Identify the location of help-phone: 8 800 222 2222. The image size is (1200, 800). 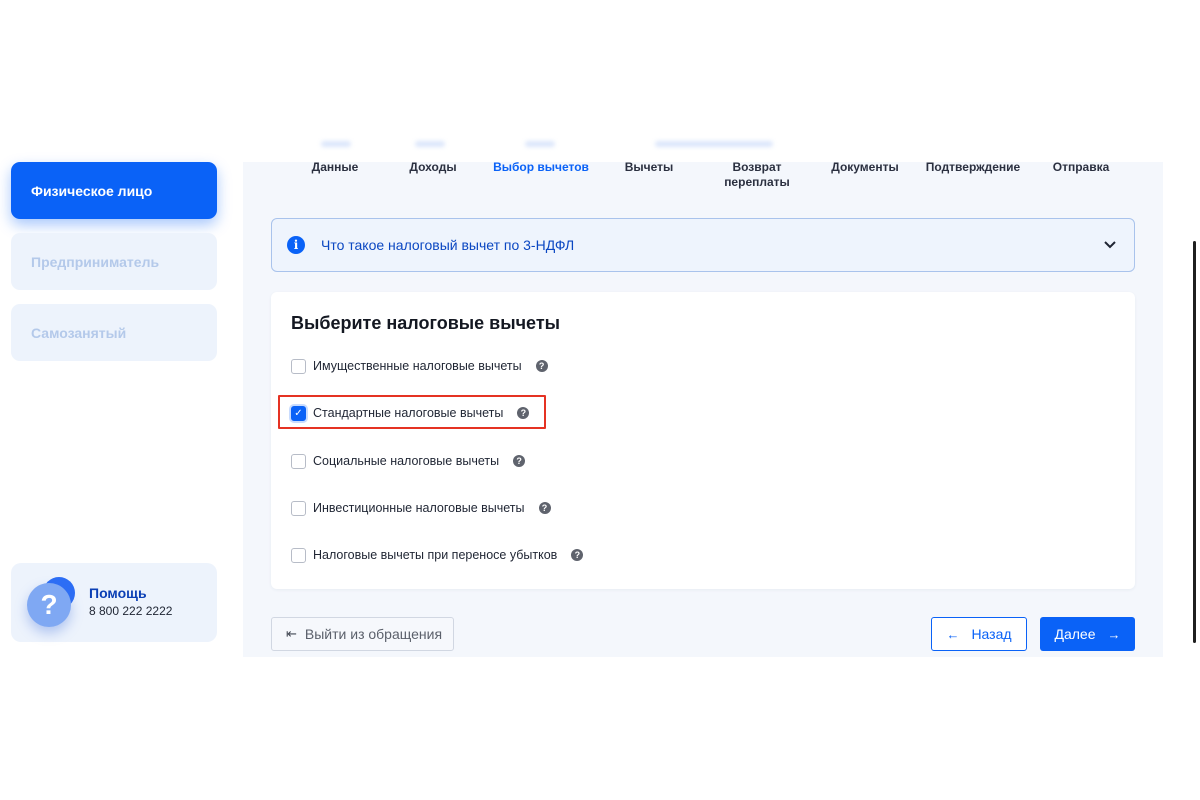
(131, 611).